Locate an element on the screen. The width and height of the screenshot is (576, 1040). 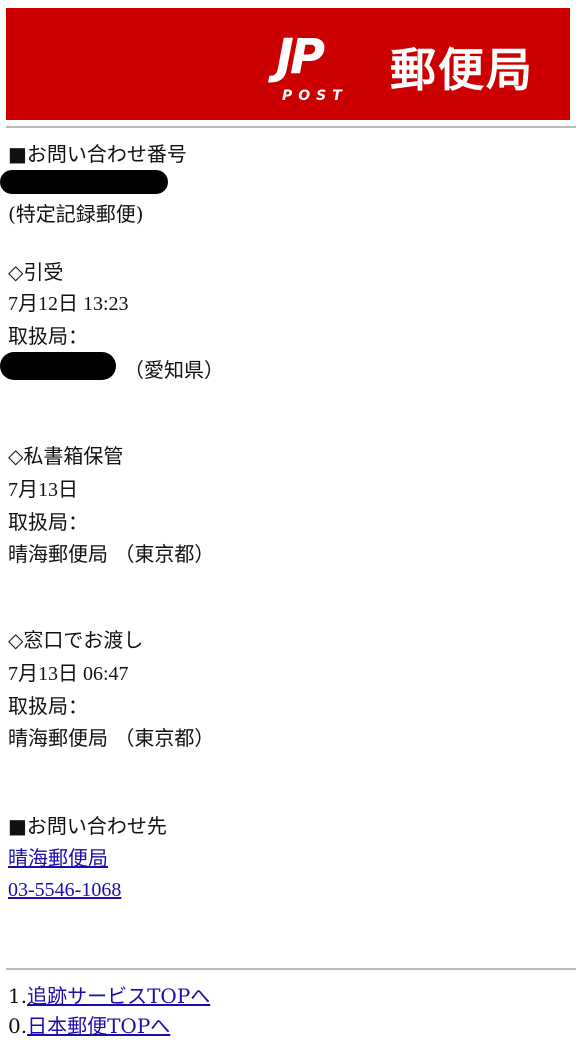
logo-jp-text: JP is located at coordinates (300, 57).